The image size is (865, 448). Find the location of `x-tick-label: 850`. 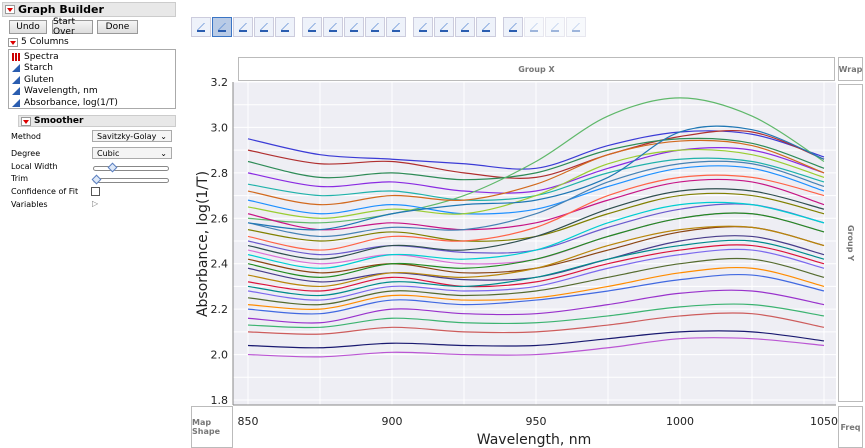

x-tick-label: 850 is located at coordinates (248, 421).